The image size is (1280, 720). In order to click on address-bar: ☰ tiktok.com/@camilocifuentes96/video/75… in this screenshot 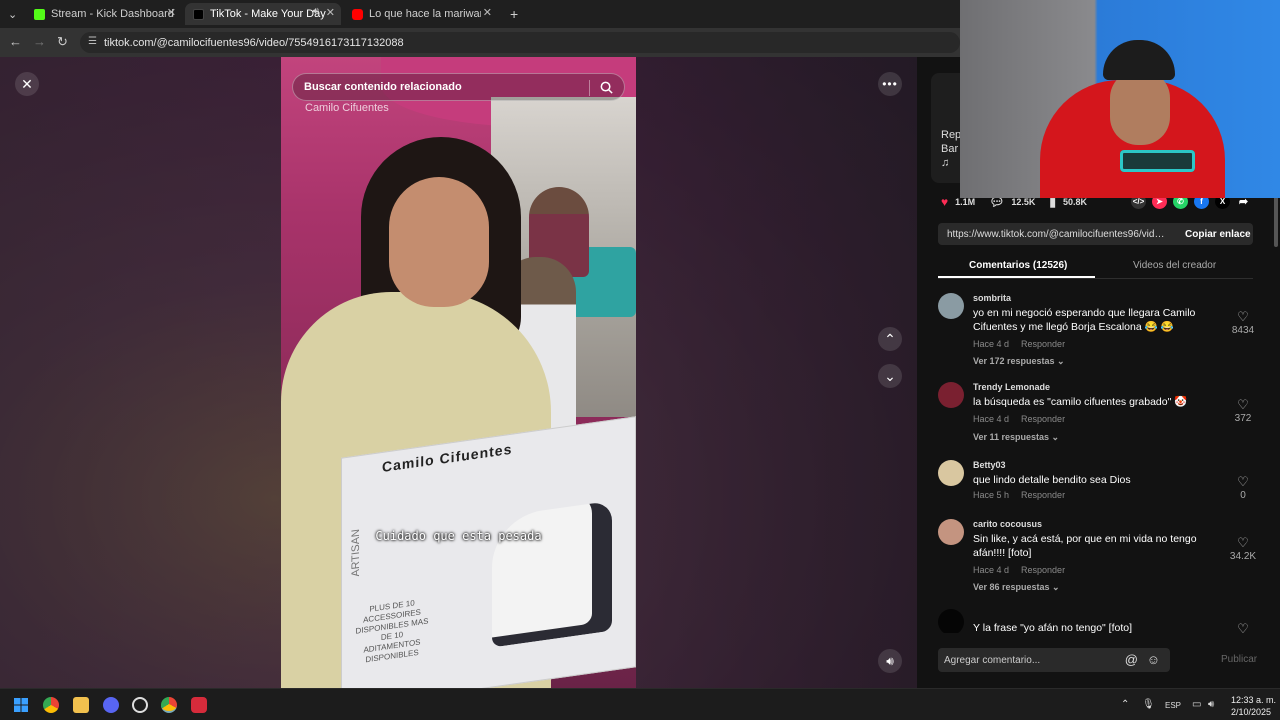, I will do `click(520, 42)`.